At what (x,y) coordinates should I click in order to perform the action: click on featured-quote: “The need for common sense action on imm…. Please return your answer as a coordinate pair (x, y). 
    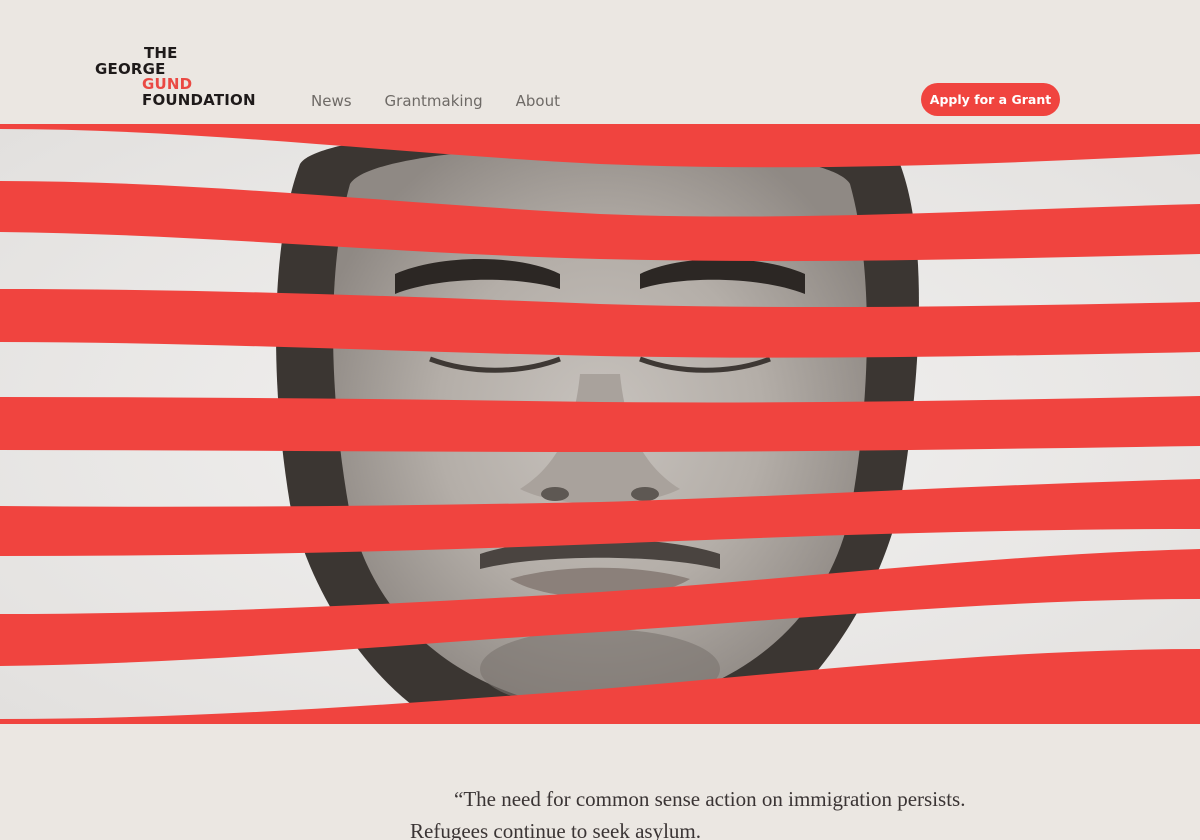
    Looking at the image, I should click on (688, 813).